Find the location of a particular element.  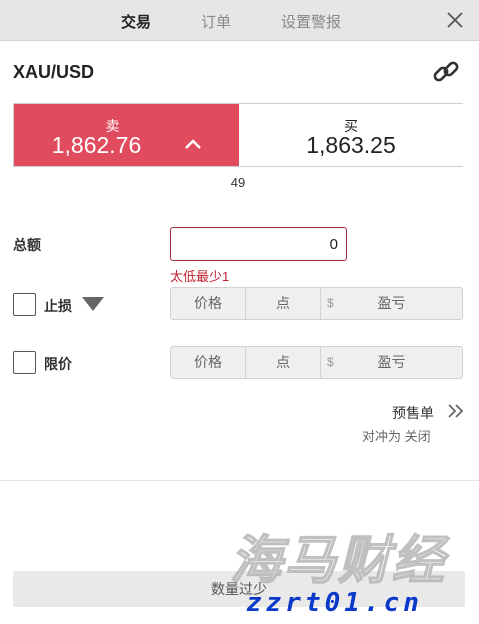

sell-button: 卖 1,862.76 is located at coordinates (126, 135).